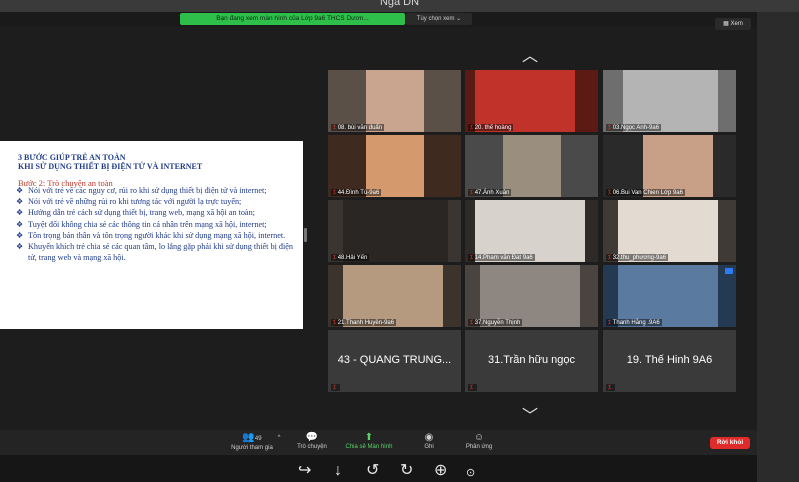  Describe the element at coordinates (394, 166) in the screenshot. I see `participant-tile: ⁒ 44.Đình Tú-9a6` at that location.